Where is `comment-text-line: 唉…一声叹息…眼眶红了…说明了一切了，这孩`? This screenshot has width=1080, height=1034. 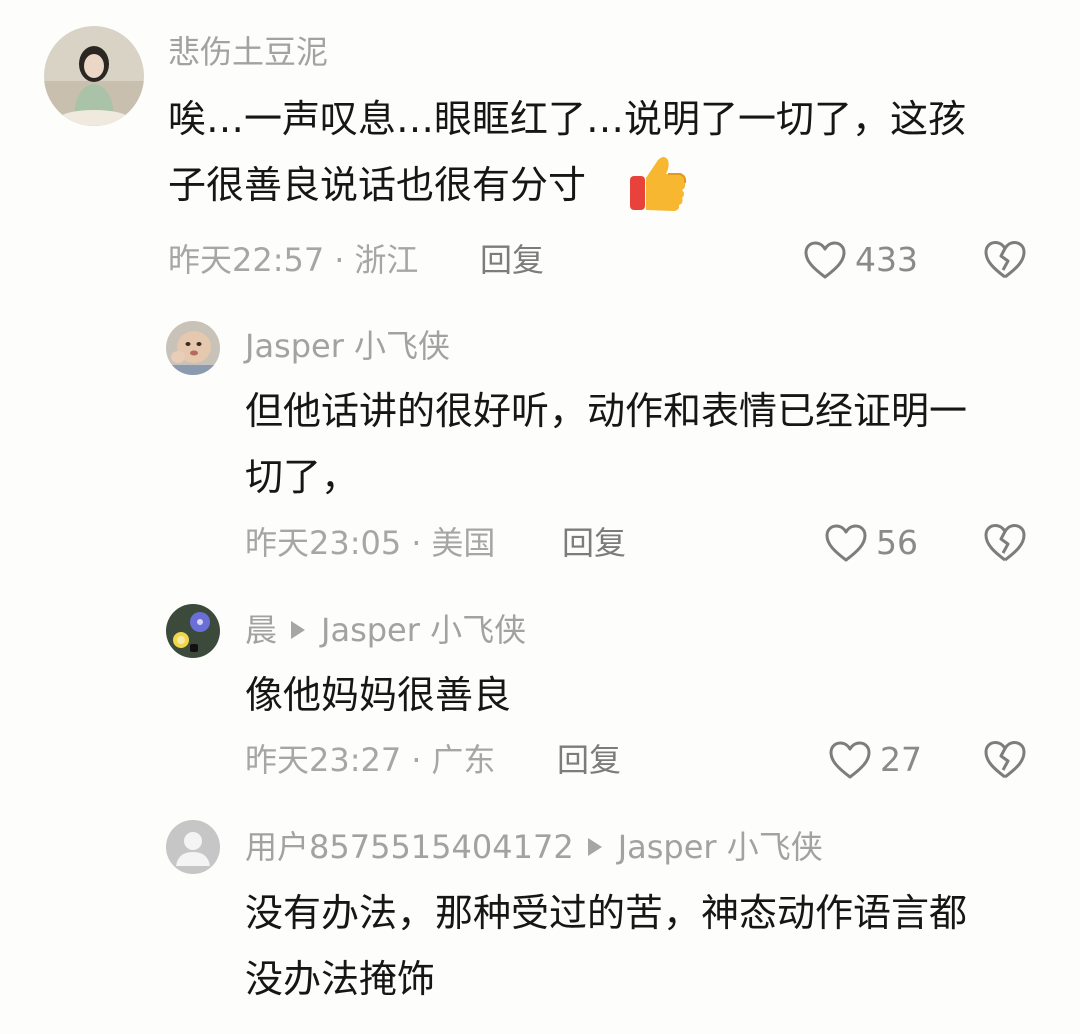
comment-text-line: 唉…一声叹息…眼眶红了…说明了一切了，这孩 is located at coordinates (567, 119).